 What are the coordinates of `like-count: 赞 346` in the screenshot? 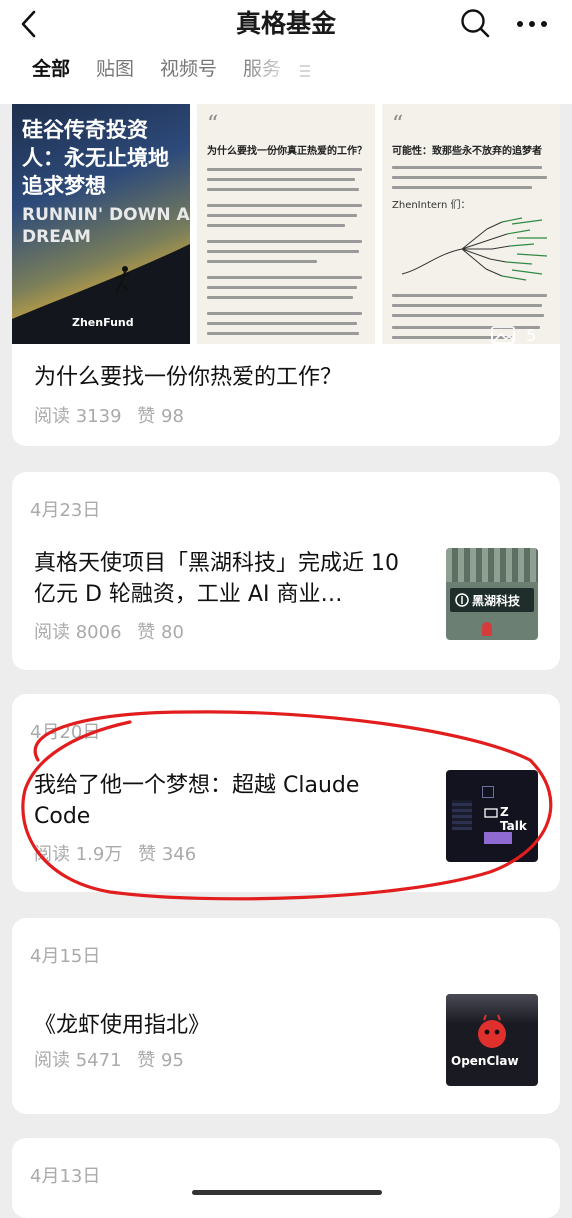 It's located at (167, 854).